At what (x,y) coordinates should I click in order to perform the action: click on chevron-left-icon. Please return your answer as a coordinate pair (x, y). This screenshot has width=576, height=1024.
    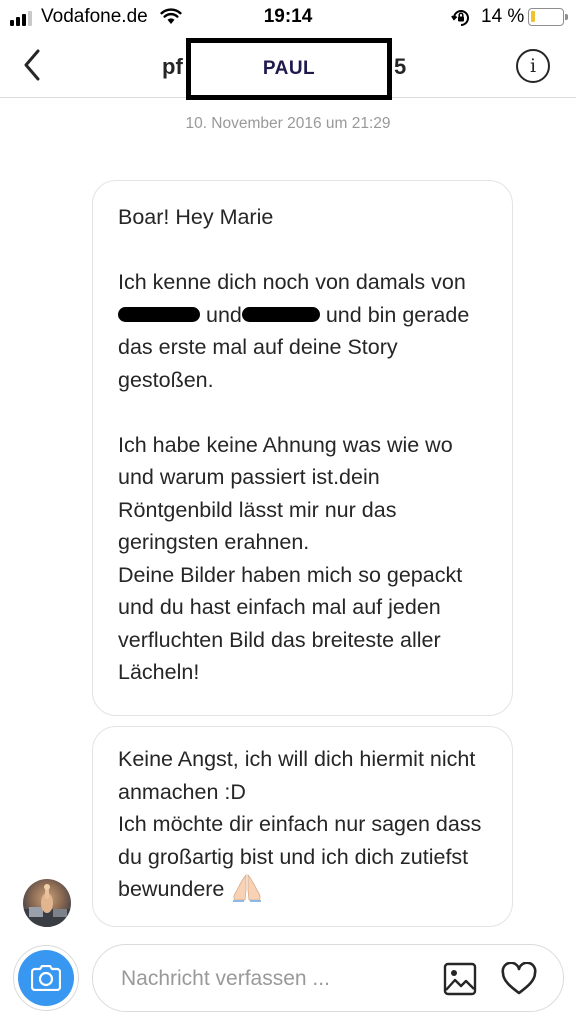
    Looking at the image, I should click on (32, 65).